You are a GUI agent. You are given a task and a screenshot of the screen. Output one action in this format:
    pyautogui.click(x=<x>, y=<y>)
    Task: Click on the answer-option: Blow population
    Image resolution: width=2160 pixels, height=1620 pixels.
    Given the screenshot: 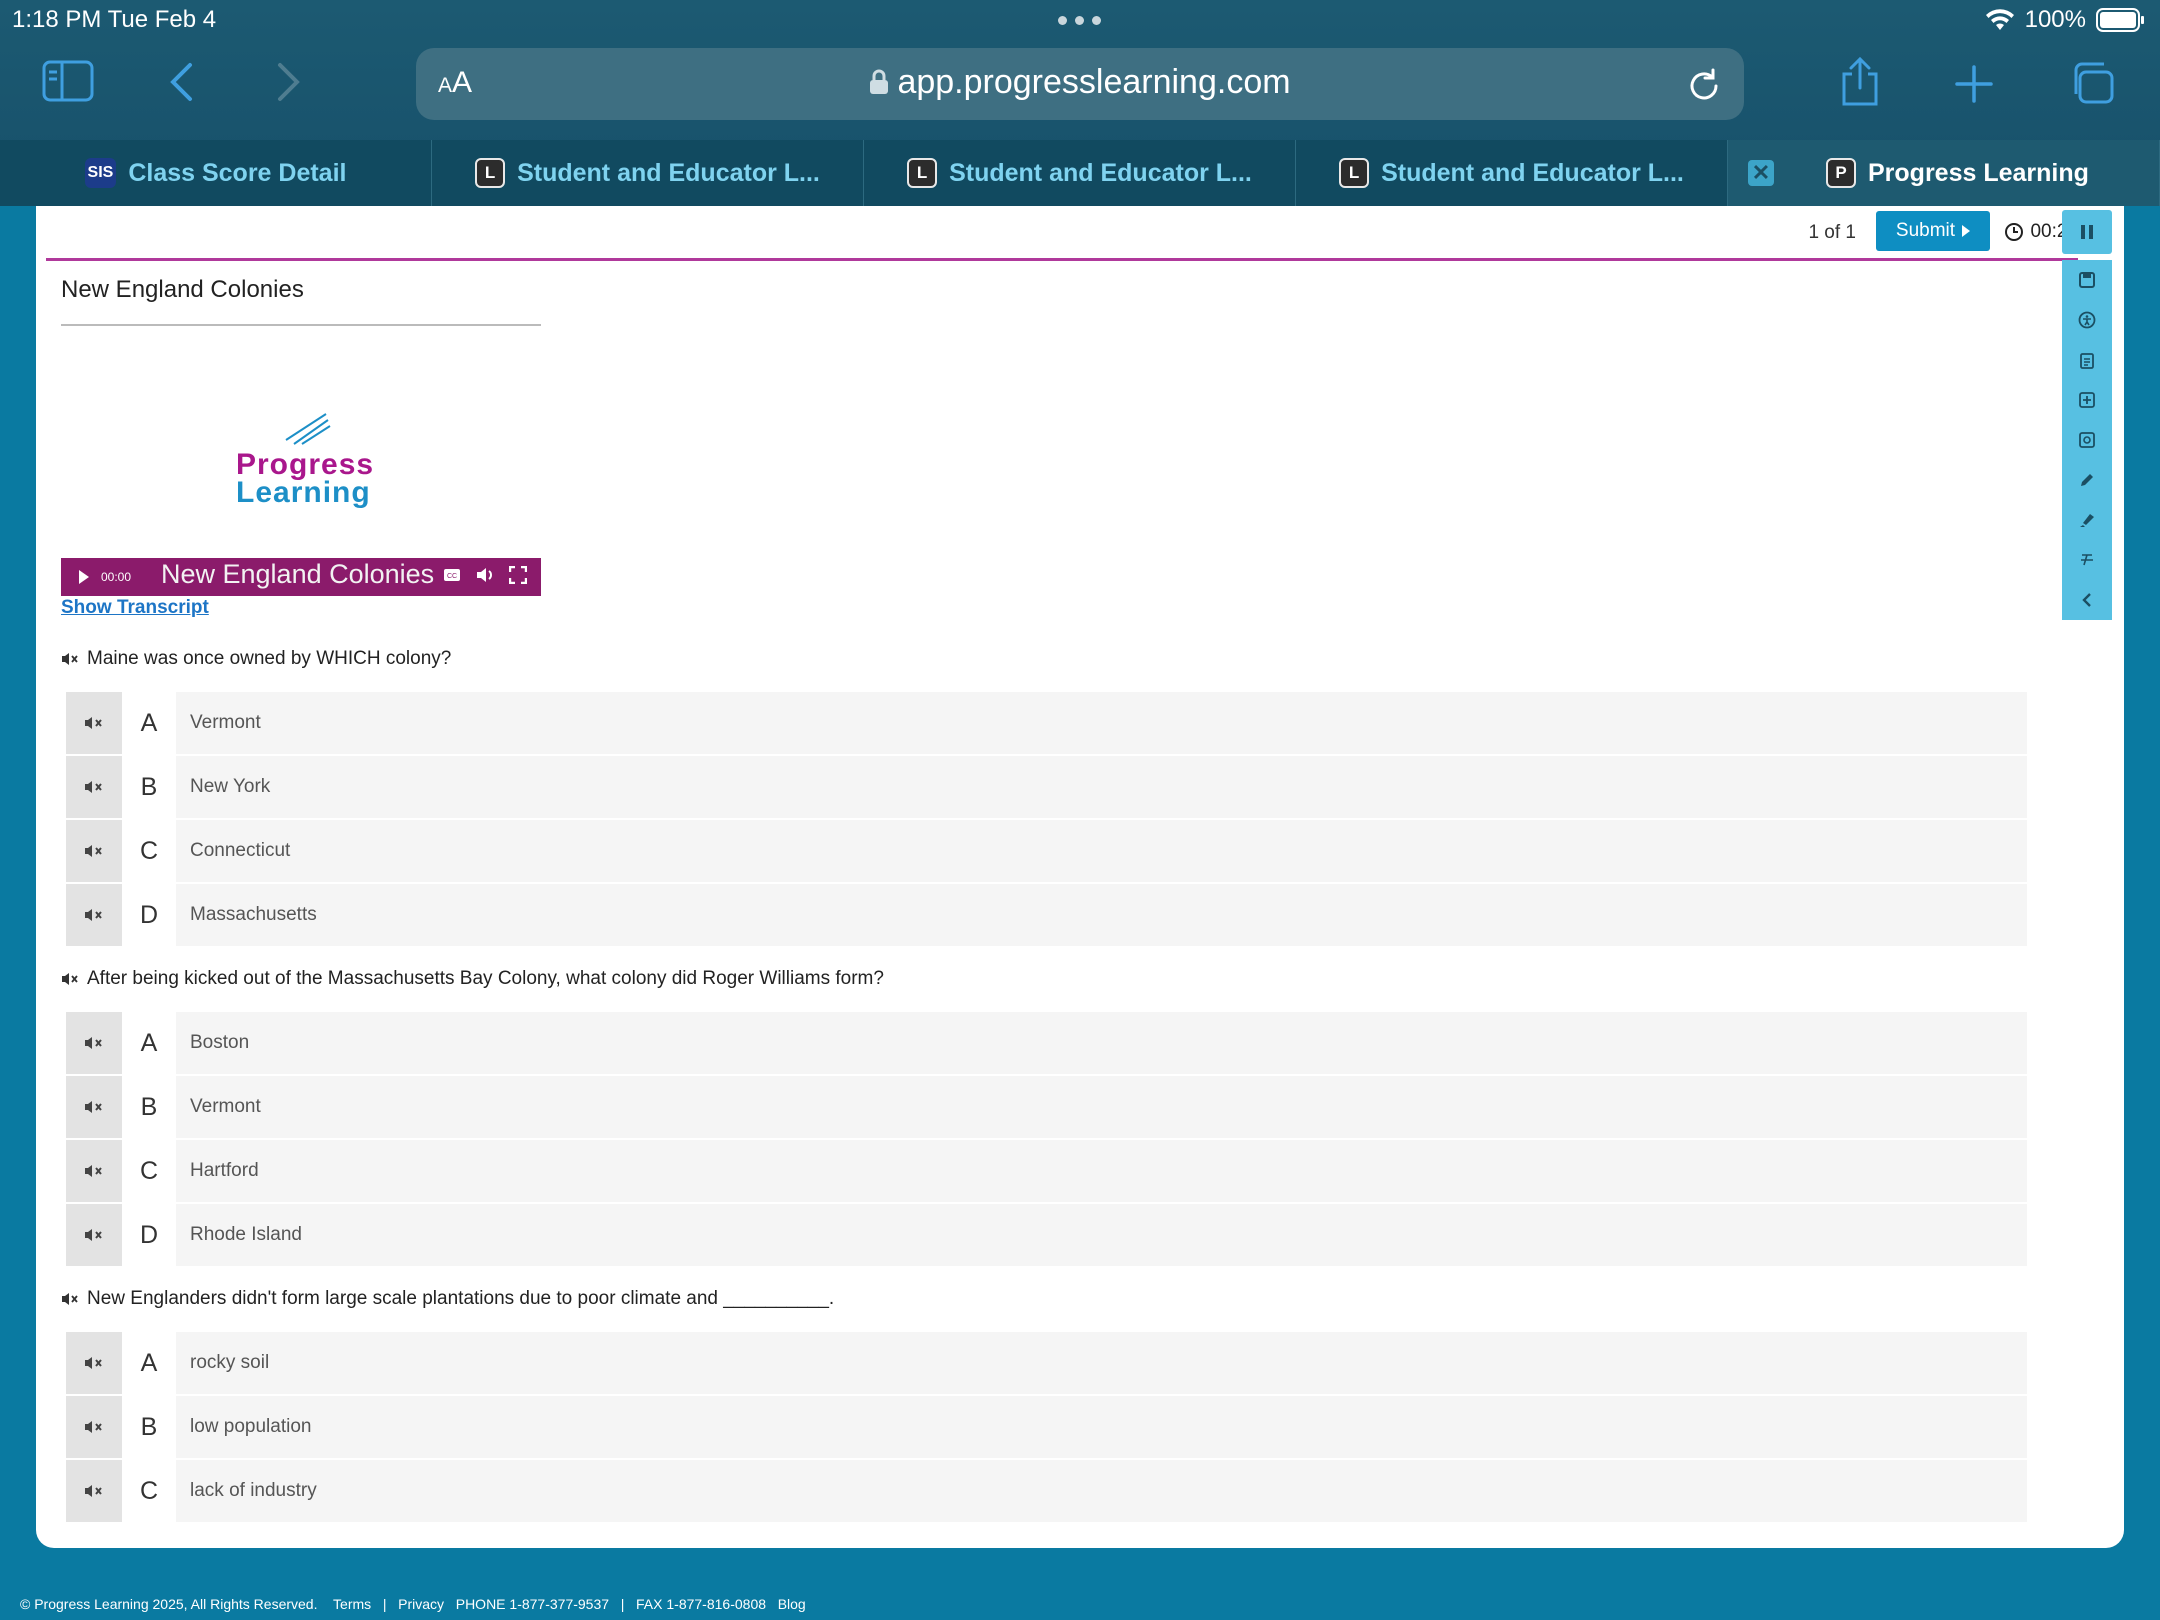 What is the action you would take?
    pyautogui.click(x=1046, y=1427)
    